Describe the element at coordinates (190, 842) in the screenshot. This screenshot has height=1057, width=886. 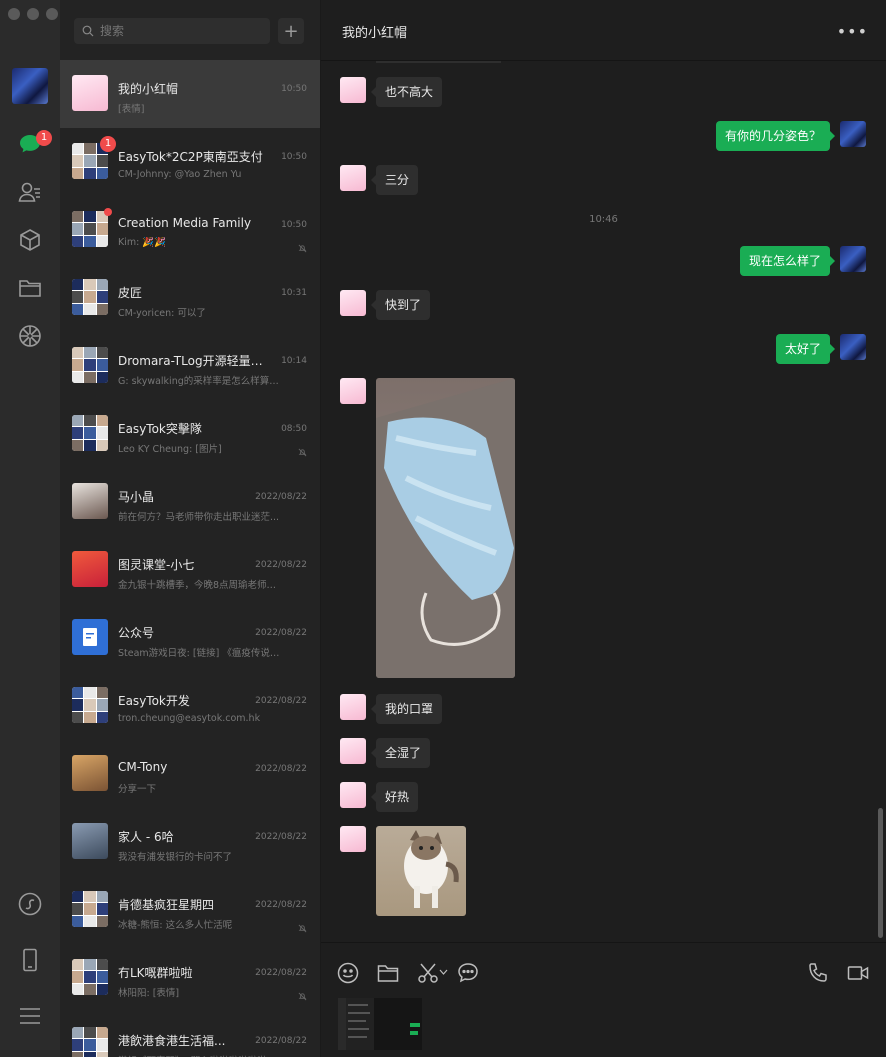
I see `conversation-item: 家人 - 6哈我没有浦发银行的卡问不了 2022/08/22` at that location.